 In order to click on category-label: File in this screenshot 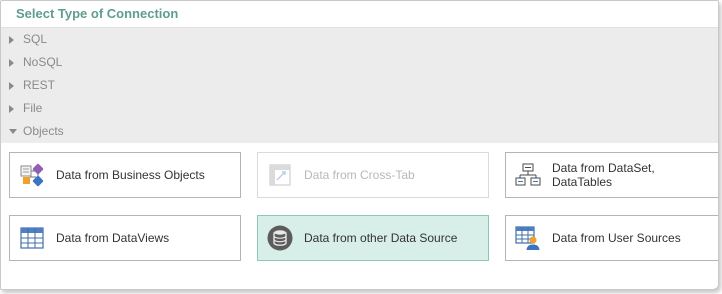, I will do `click(33, 108)`.